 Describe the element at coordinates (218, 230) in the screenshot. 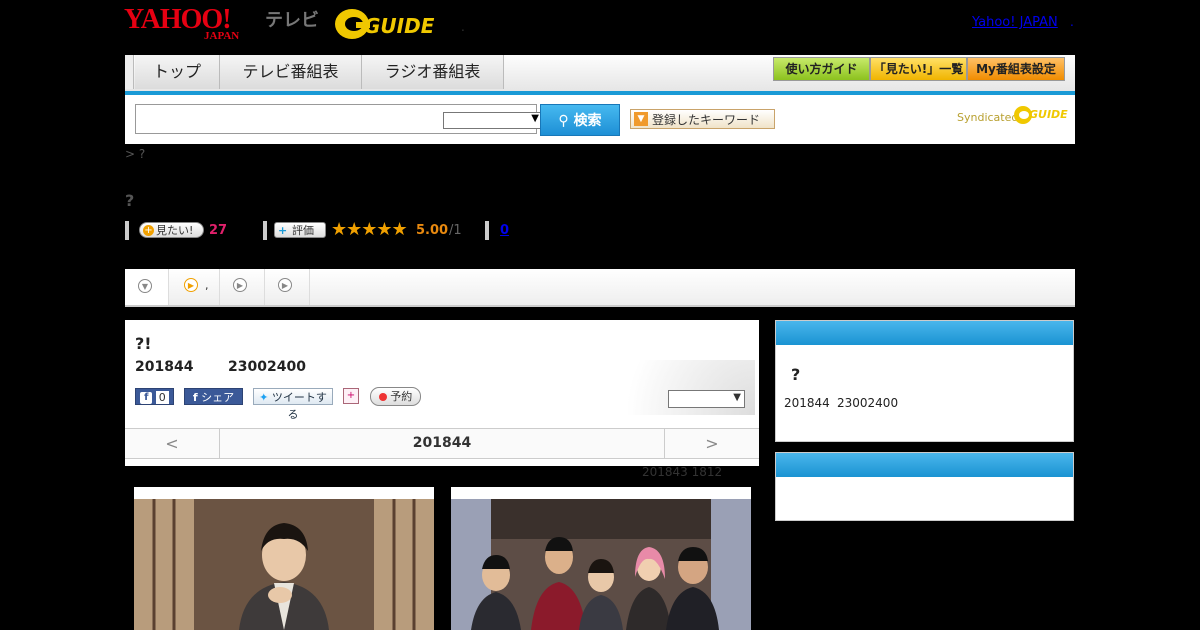

I see `want-count: 27` at that location.